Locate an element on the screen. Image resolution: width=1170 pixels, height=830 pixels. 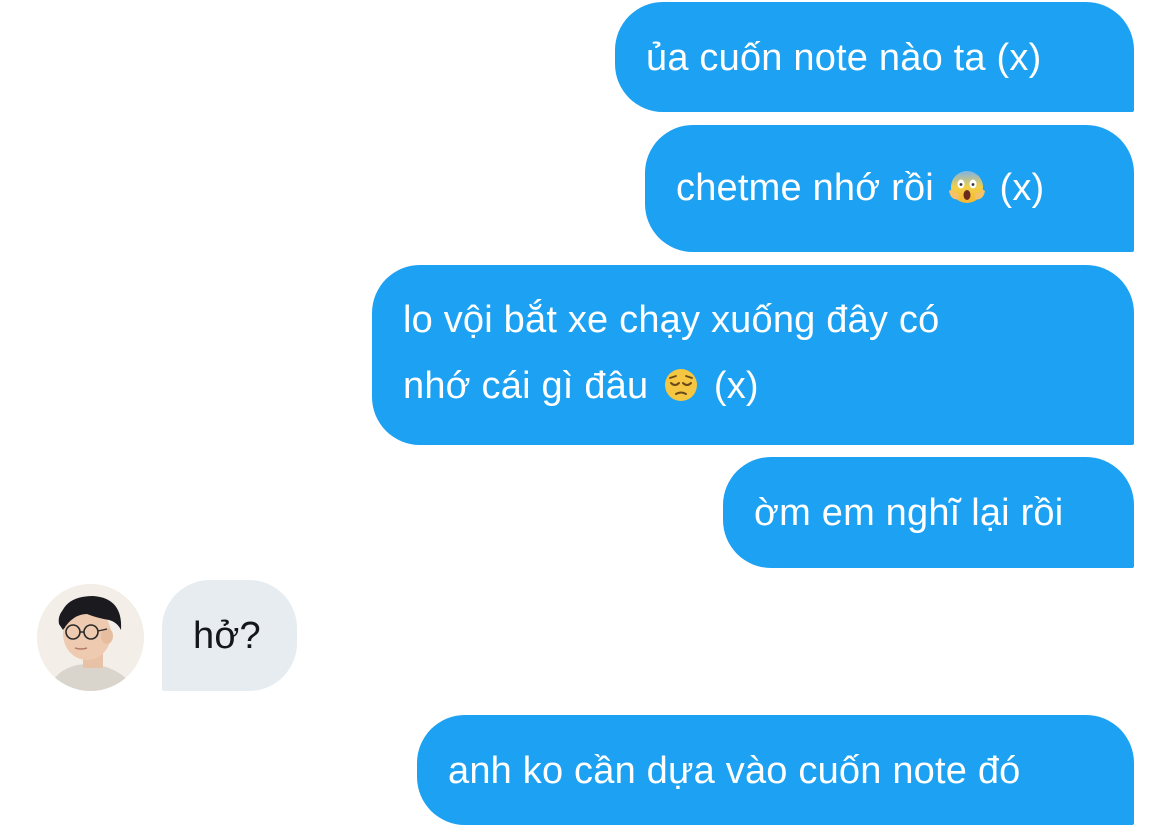
message-text: ủa cuốn note nào ta (x) is located at coordinates (844, 58).